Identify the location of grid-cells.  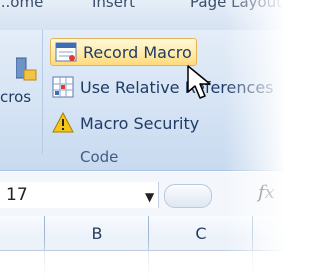
(142, 263).